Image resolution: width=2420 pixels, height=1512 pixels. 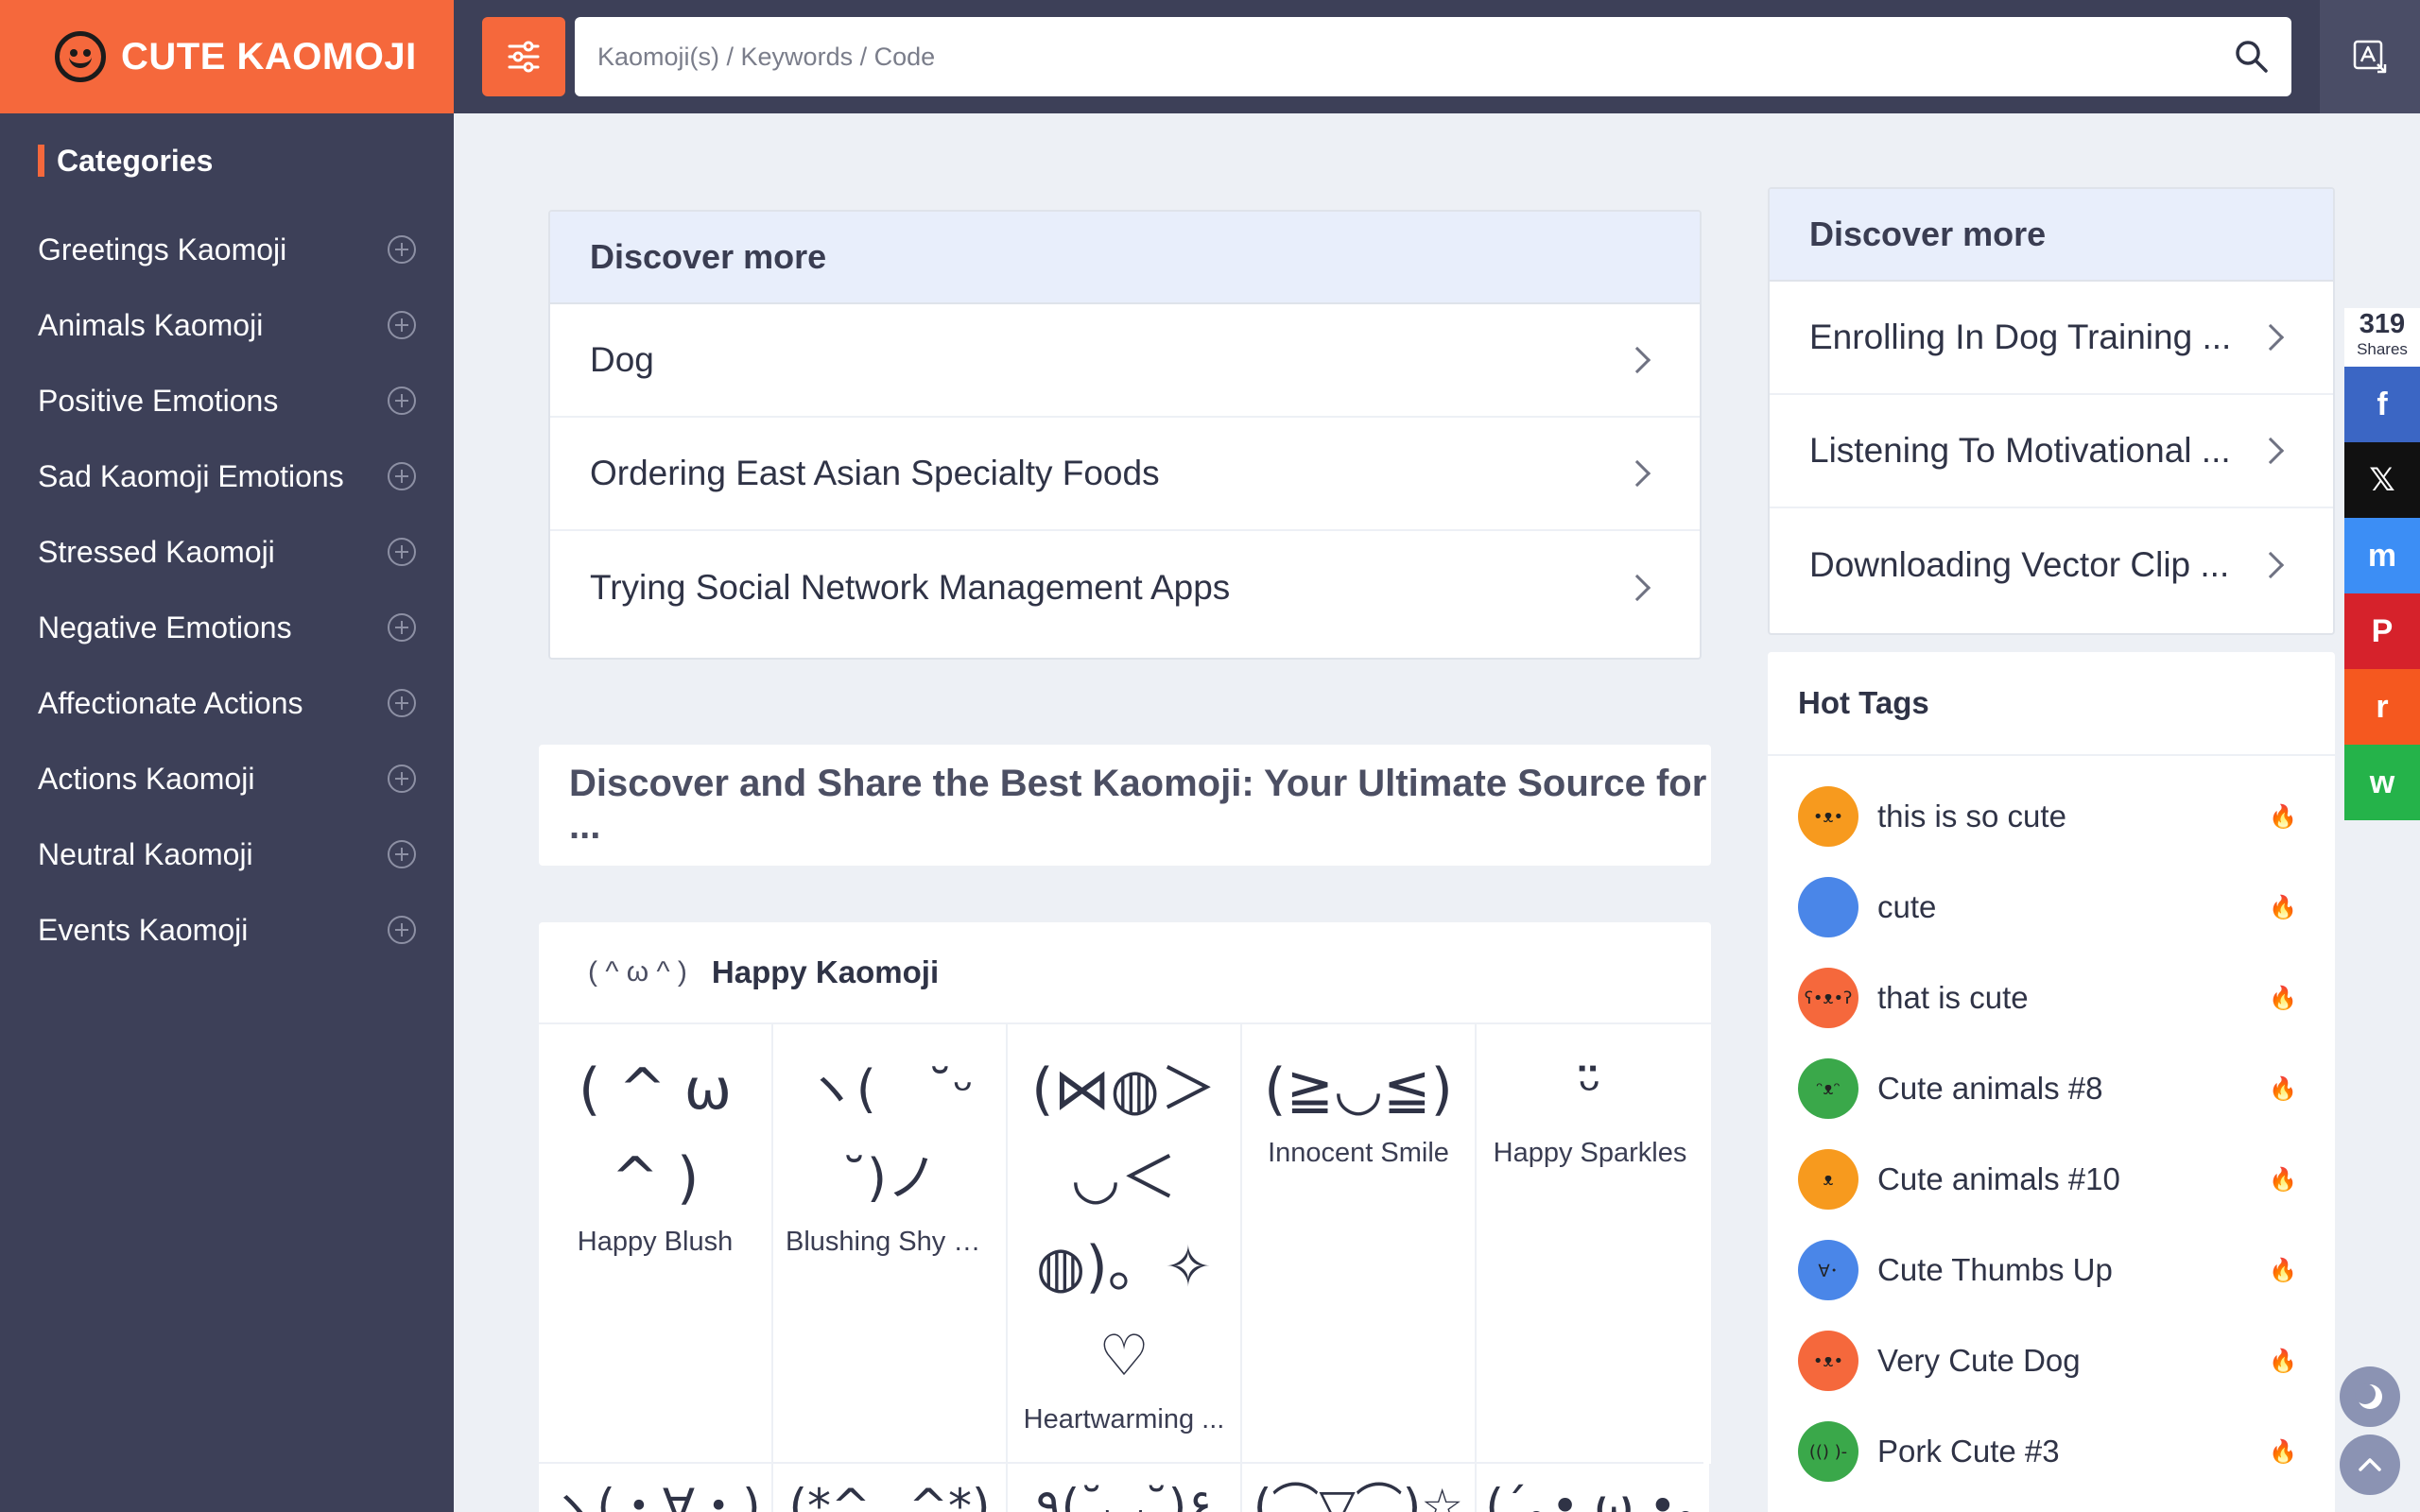 I want to click on hot-tag-item: •ᴥ• Very Cute Dog 🔥, so click(x=2051, y=1360).